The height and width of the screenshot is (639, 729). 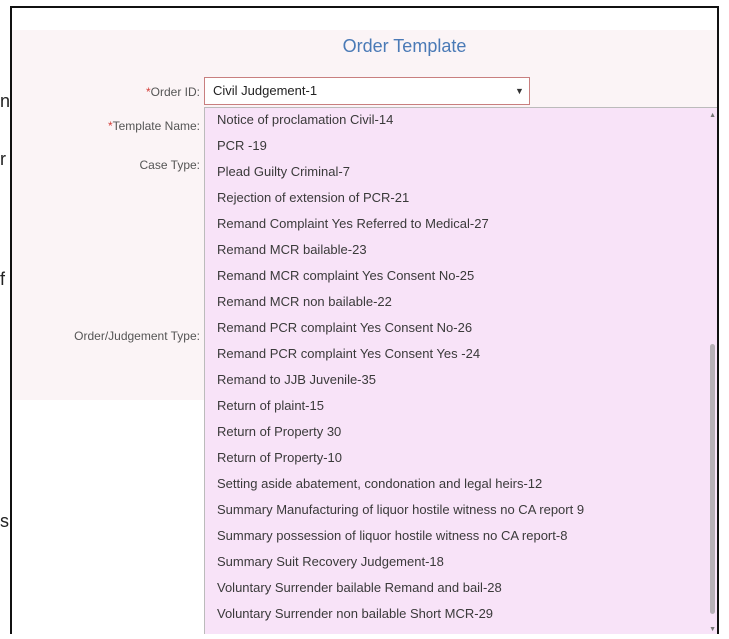 What do you see at coordinates (313, 198) in the screenshot?
I see `dropdown-option: Rejection of extension of PCR-21` at bounding box center [313, 198].